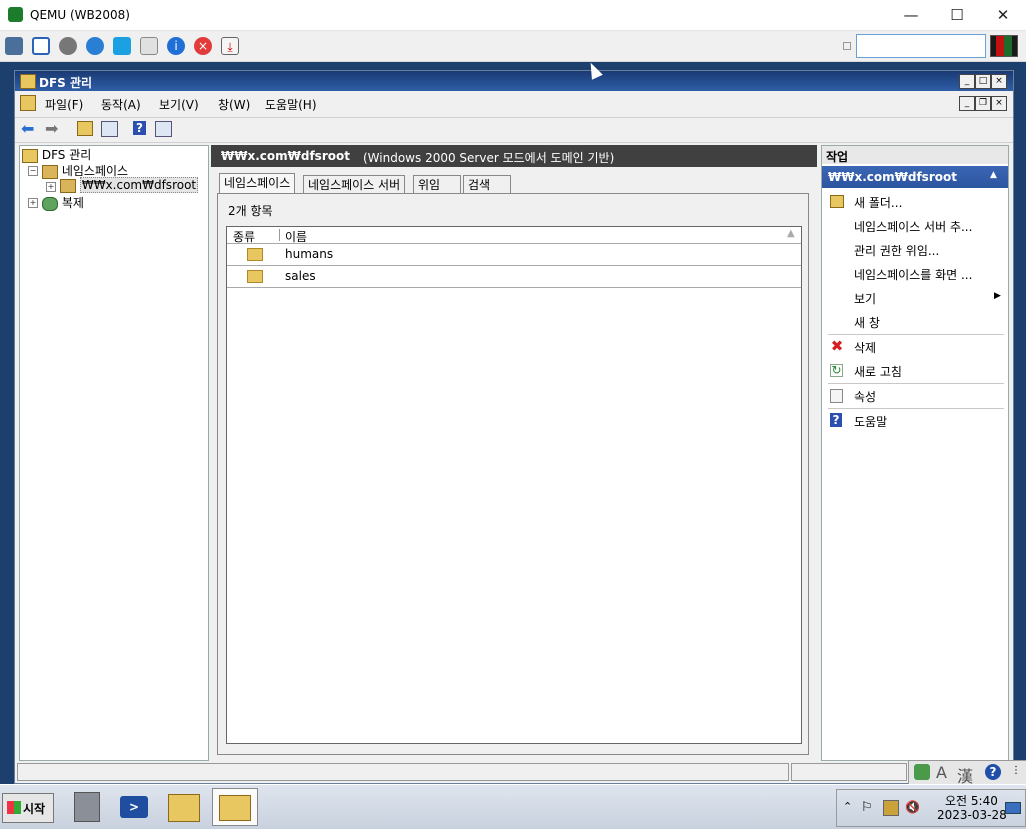  What do you see at coordinates (847, 46) in the screenshot?
I see `toolbar-dot-icon` at bounding box center [847, 46].